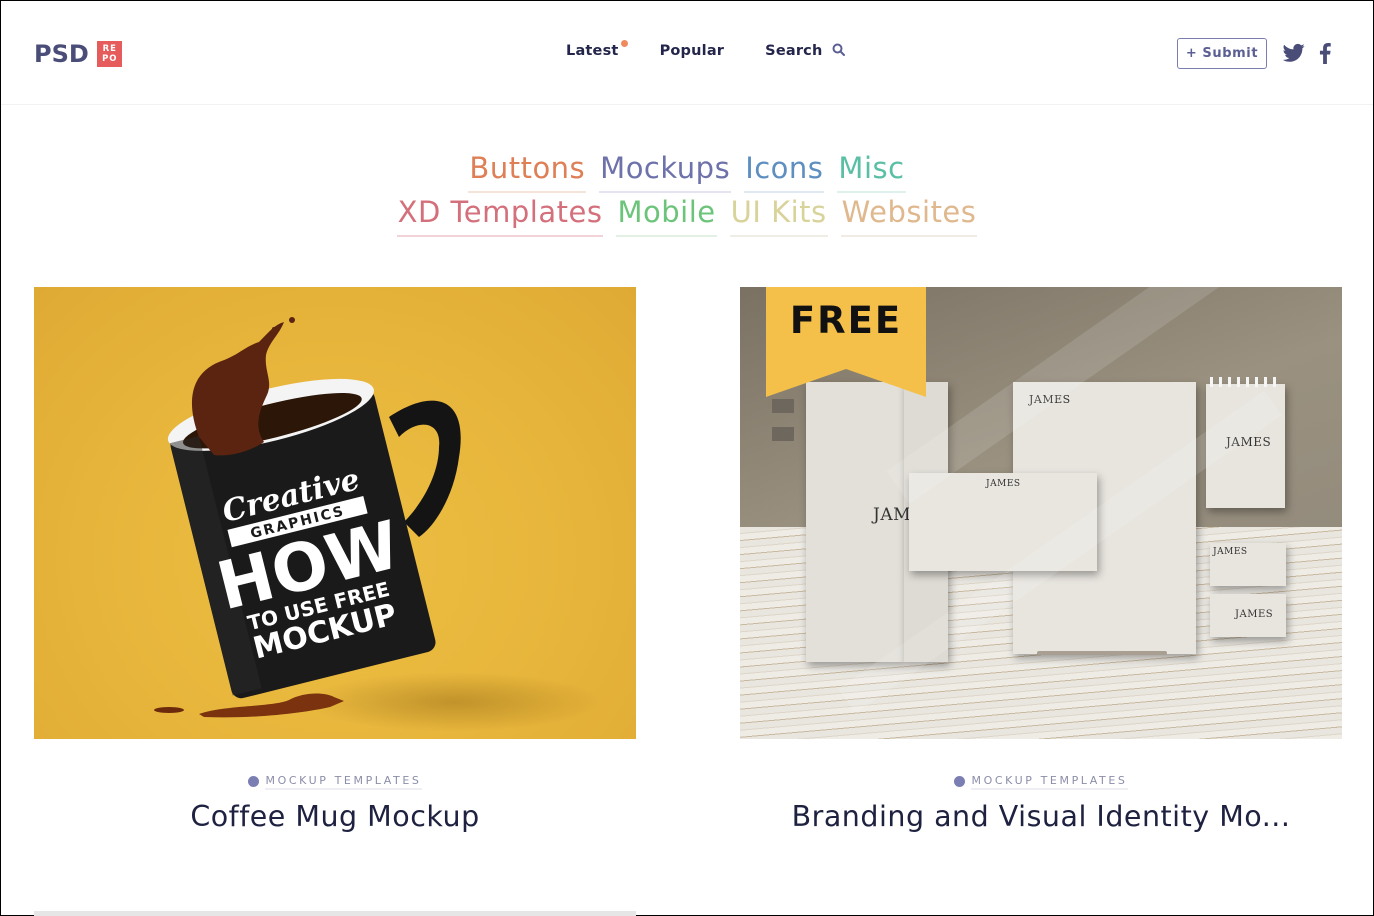 Image resolution: width=1374 pixels, height=916 pixels. What do you see at coordinates (1293, 52) in the screenshot?
I see `twitter-icon` at bounding box center [1293, 52].